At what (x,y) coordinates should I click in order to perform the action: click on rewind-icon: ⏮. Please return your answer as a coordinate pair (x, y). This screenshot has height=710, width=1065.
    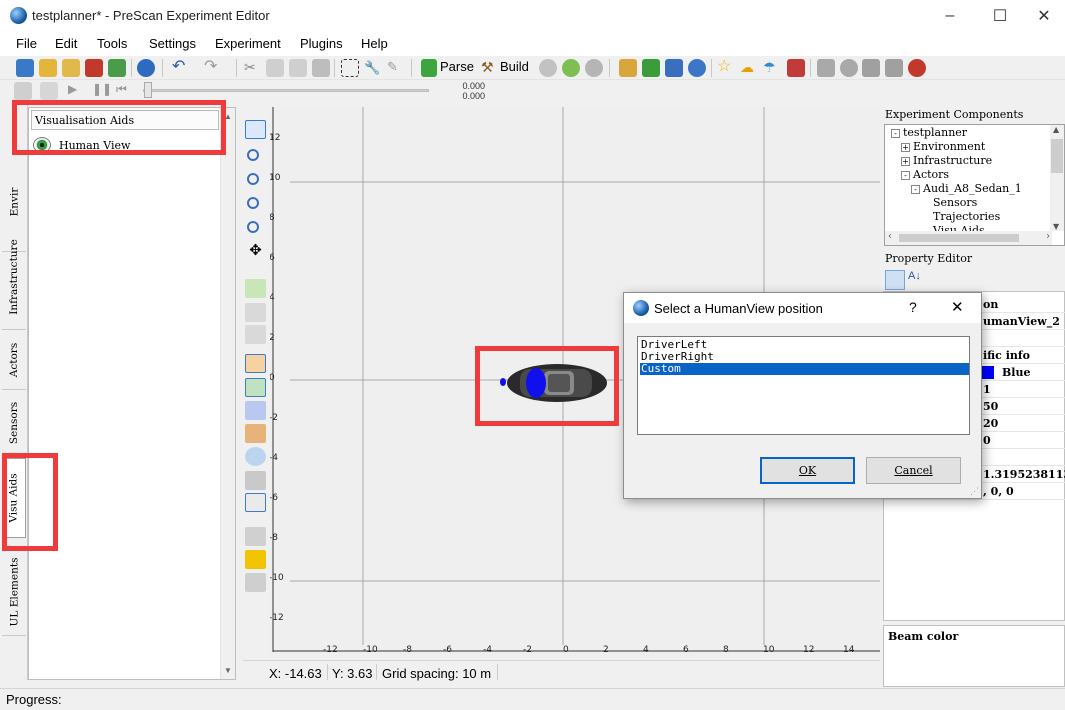
    Looking at the image, I should click on (125, 91).